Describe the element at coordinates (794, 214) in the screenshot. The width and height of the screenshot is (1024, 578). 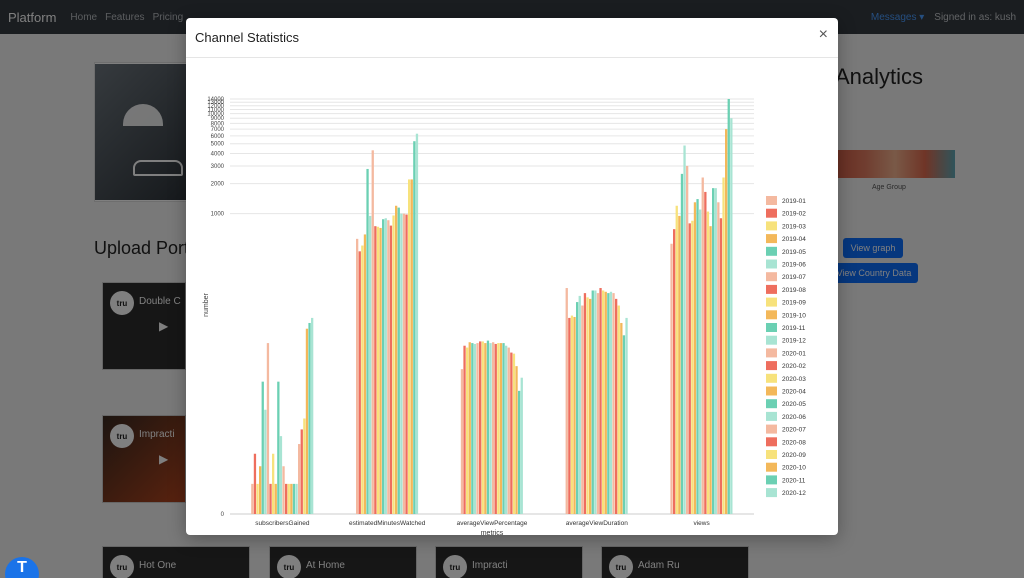
I see `legend-label: 2019-02` at that location.